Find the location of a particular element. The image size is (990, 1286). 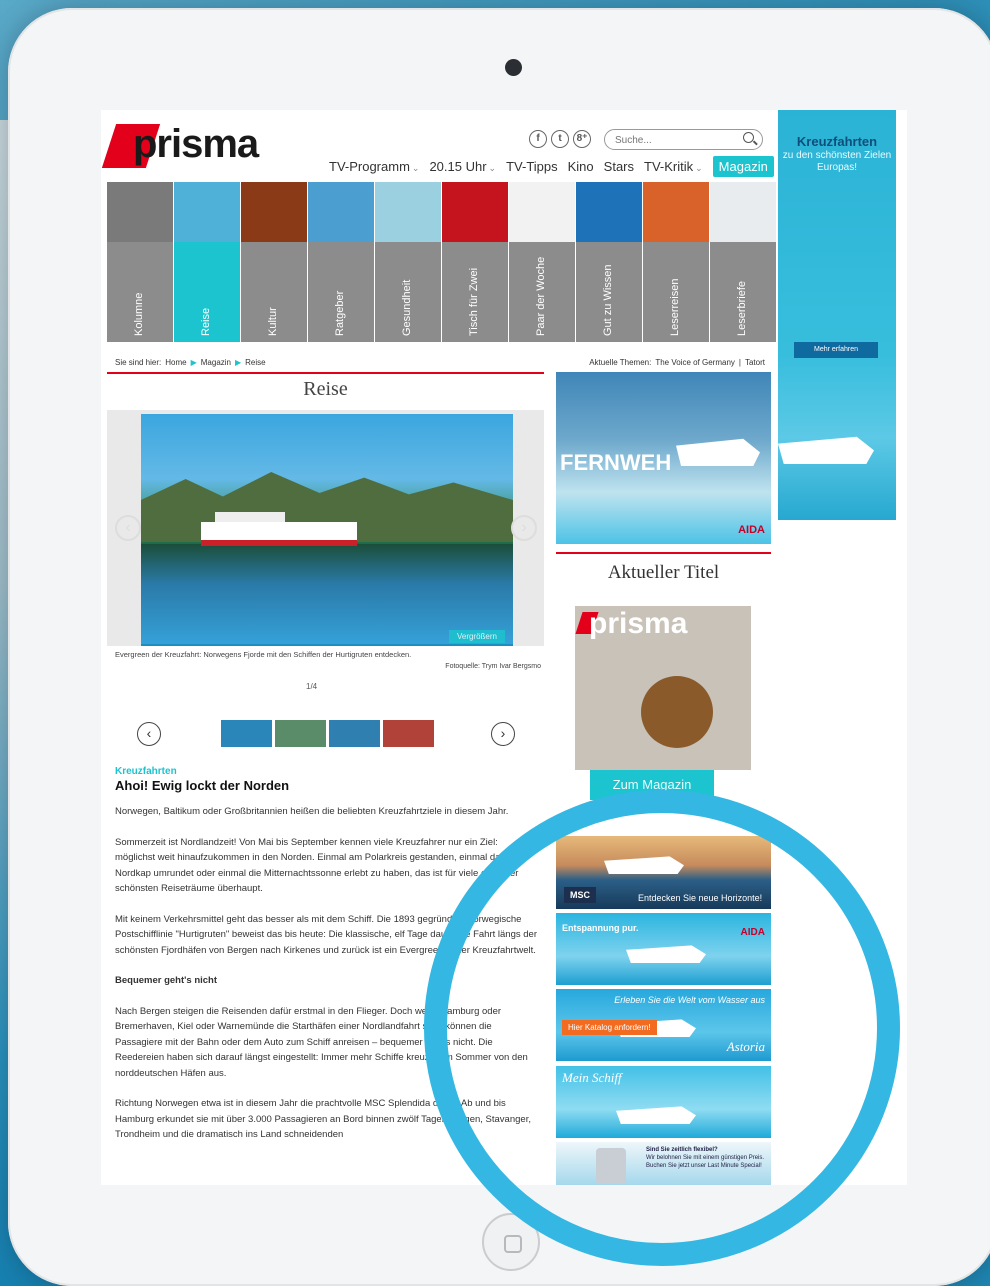

nav-label: TV-Programm is located at coordinates (369, 166).